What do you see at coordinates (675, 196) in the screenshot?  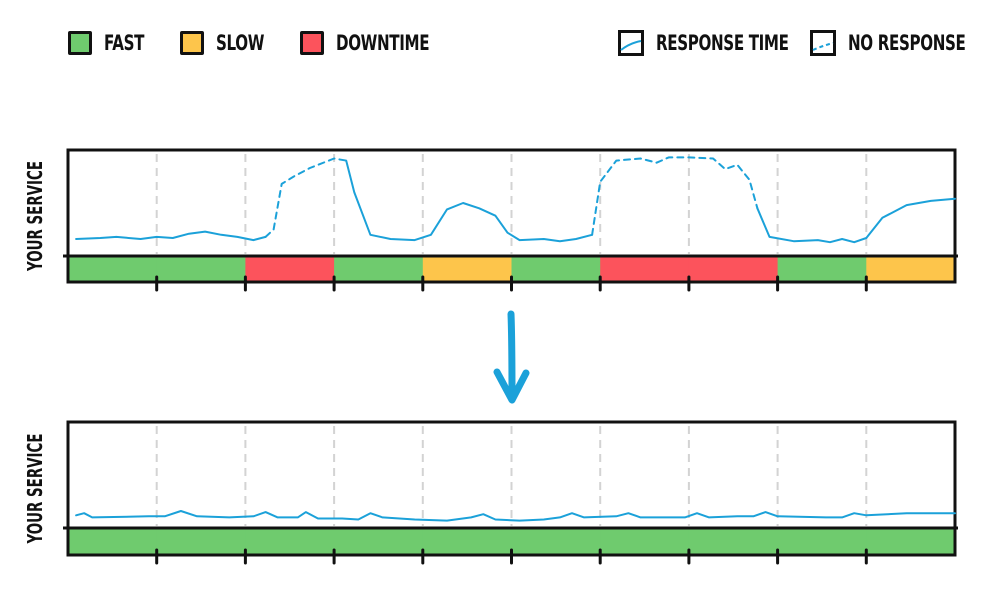 I see `no-response-line` at bounding box center [675, 196].